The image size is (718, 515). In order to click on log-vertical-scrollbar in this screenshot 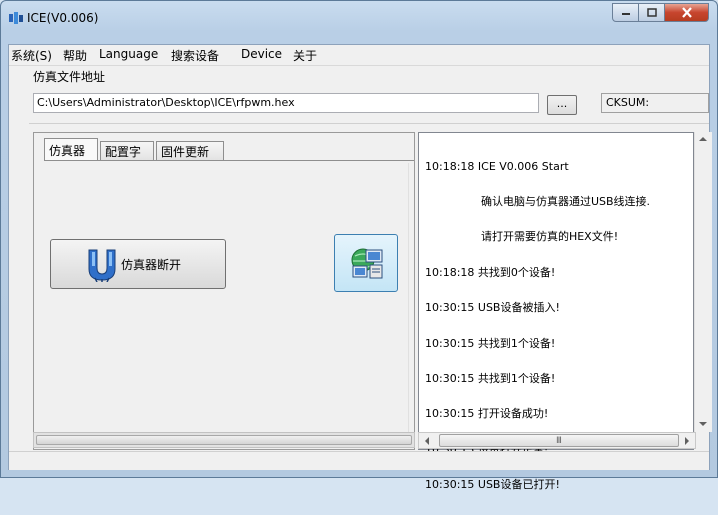, I will do `click(703, 282)`.